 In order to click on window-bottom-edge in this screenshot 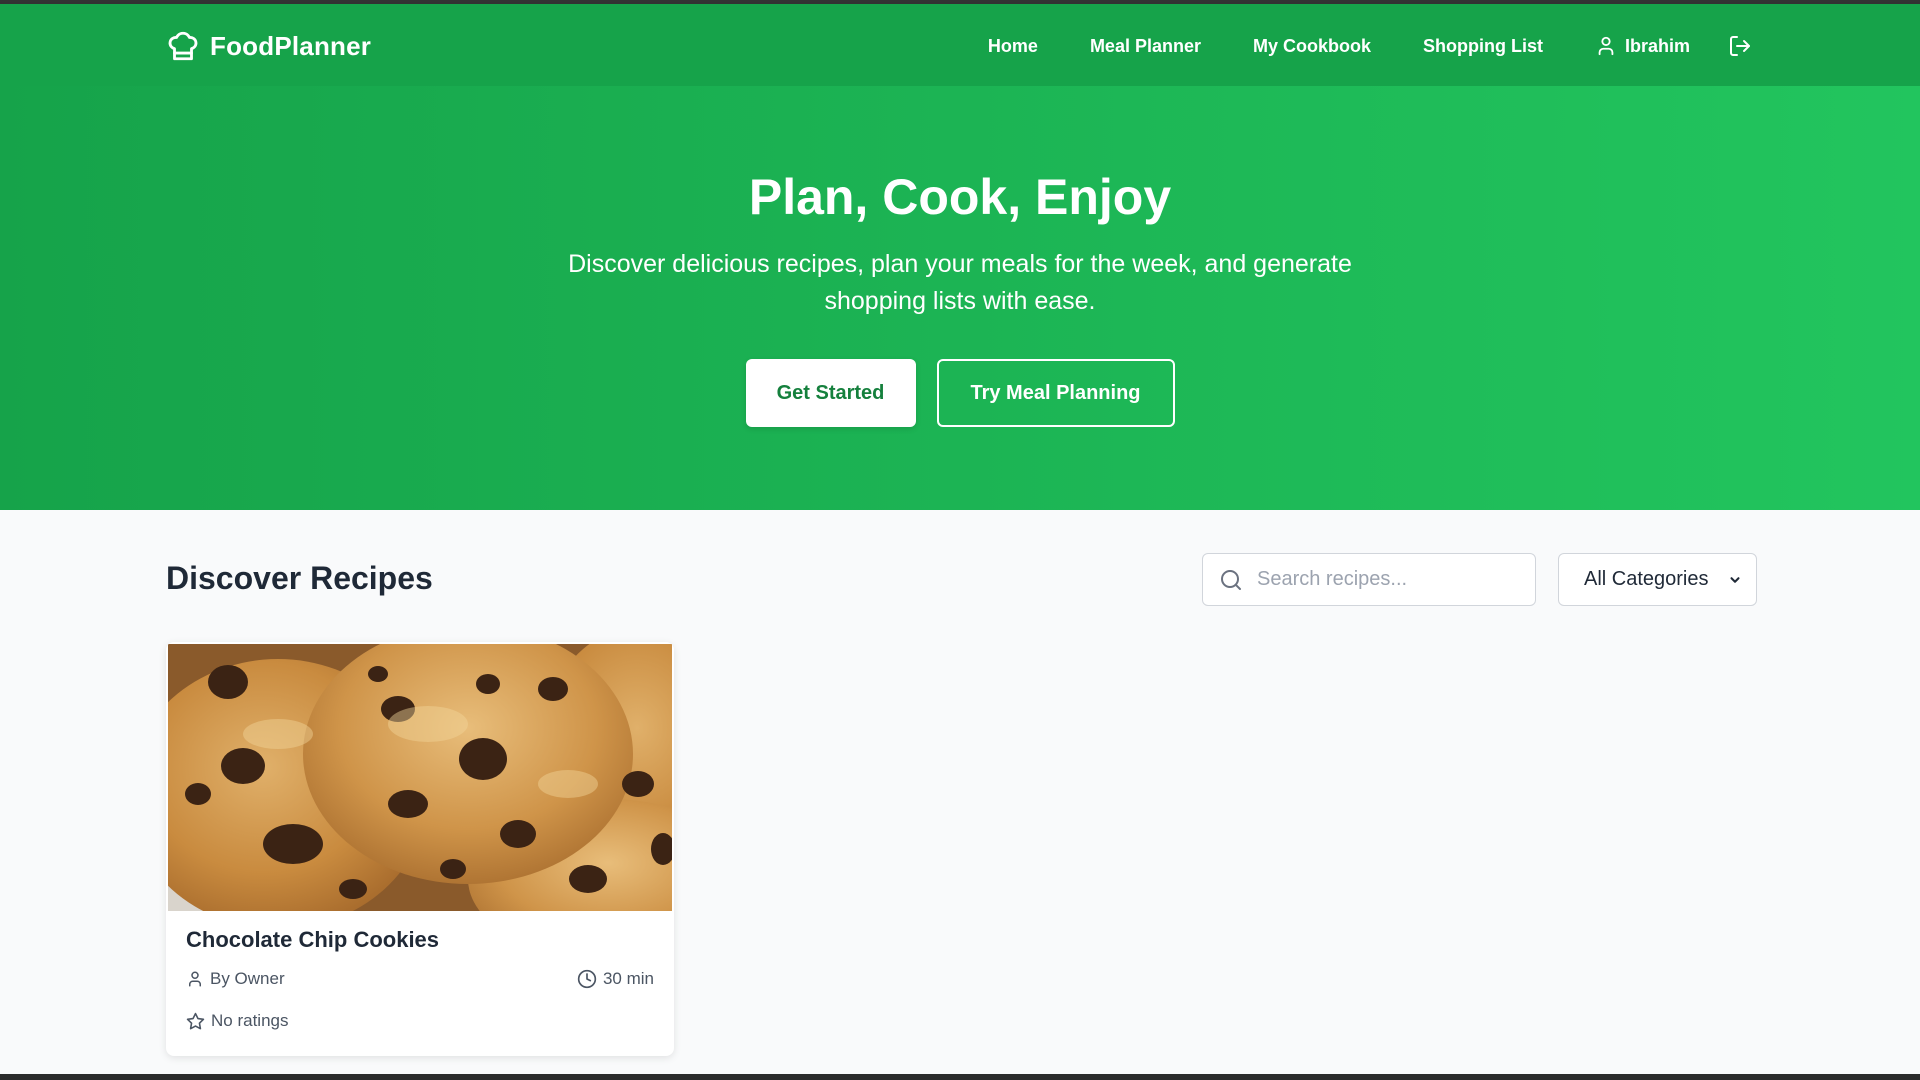, I will do `click(960, 1077)`.